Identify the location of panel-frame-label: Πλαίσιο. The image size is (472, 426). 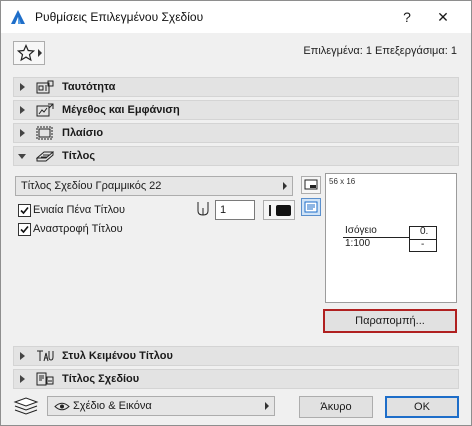
(83, 133).